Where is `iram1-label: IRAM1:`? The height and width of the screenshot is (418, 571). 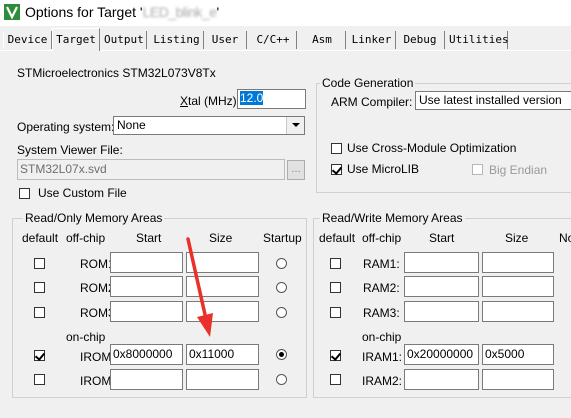
iram1-label: IRAM1: is located at coordinates (382, 357).